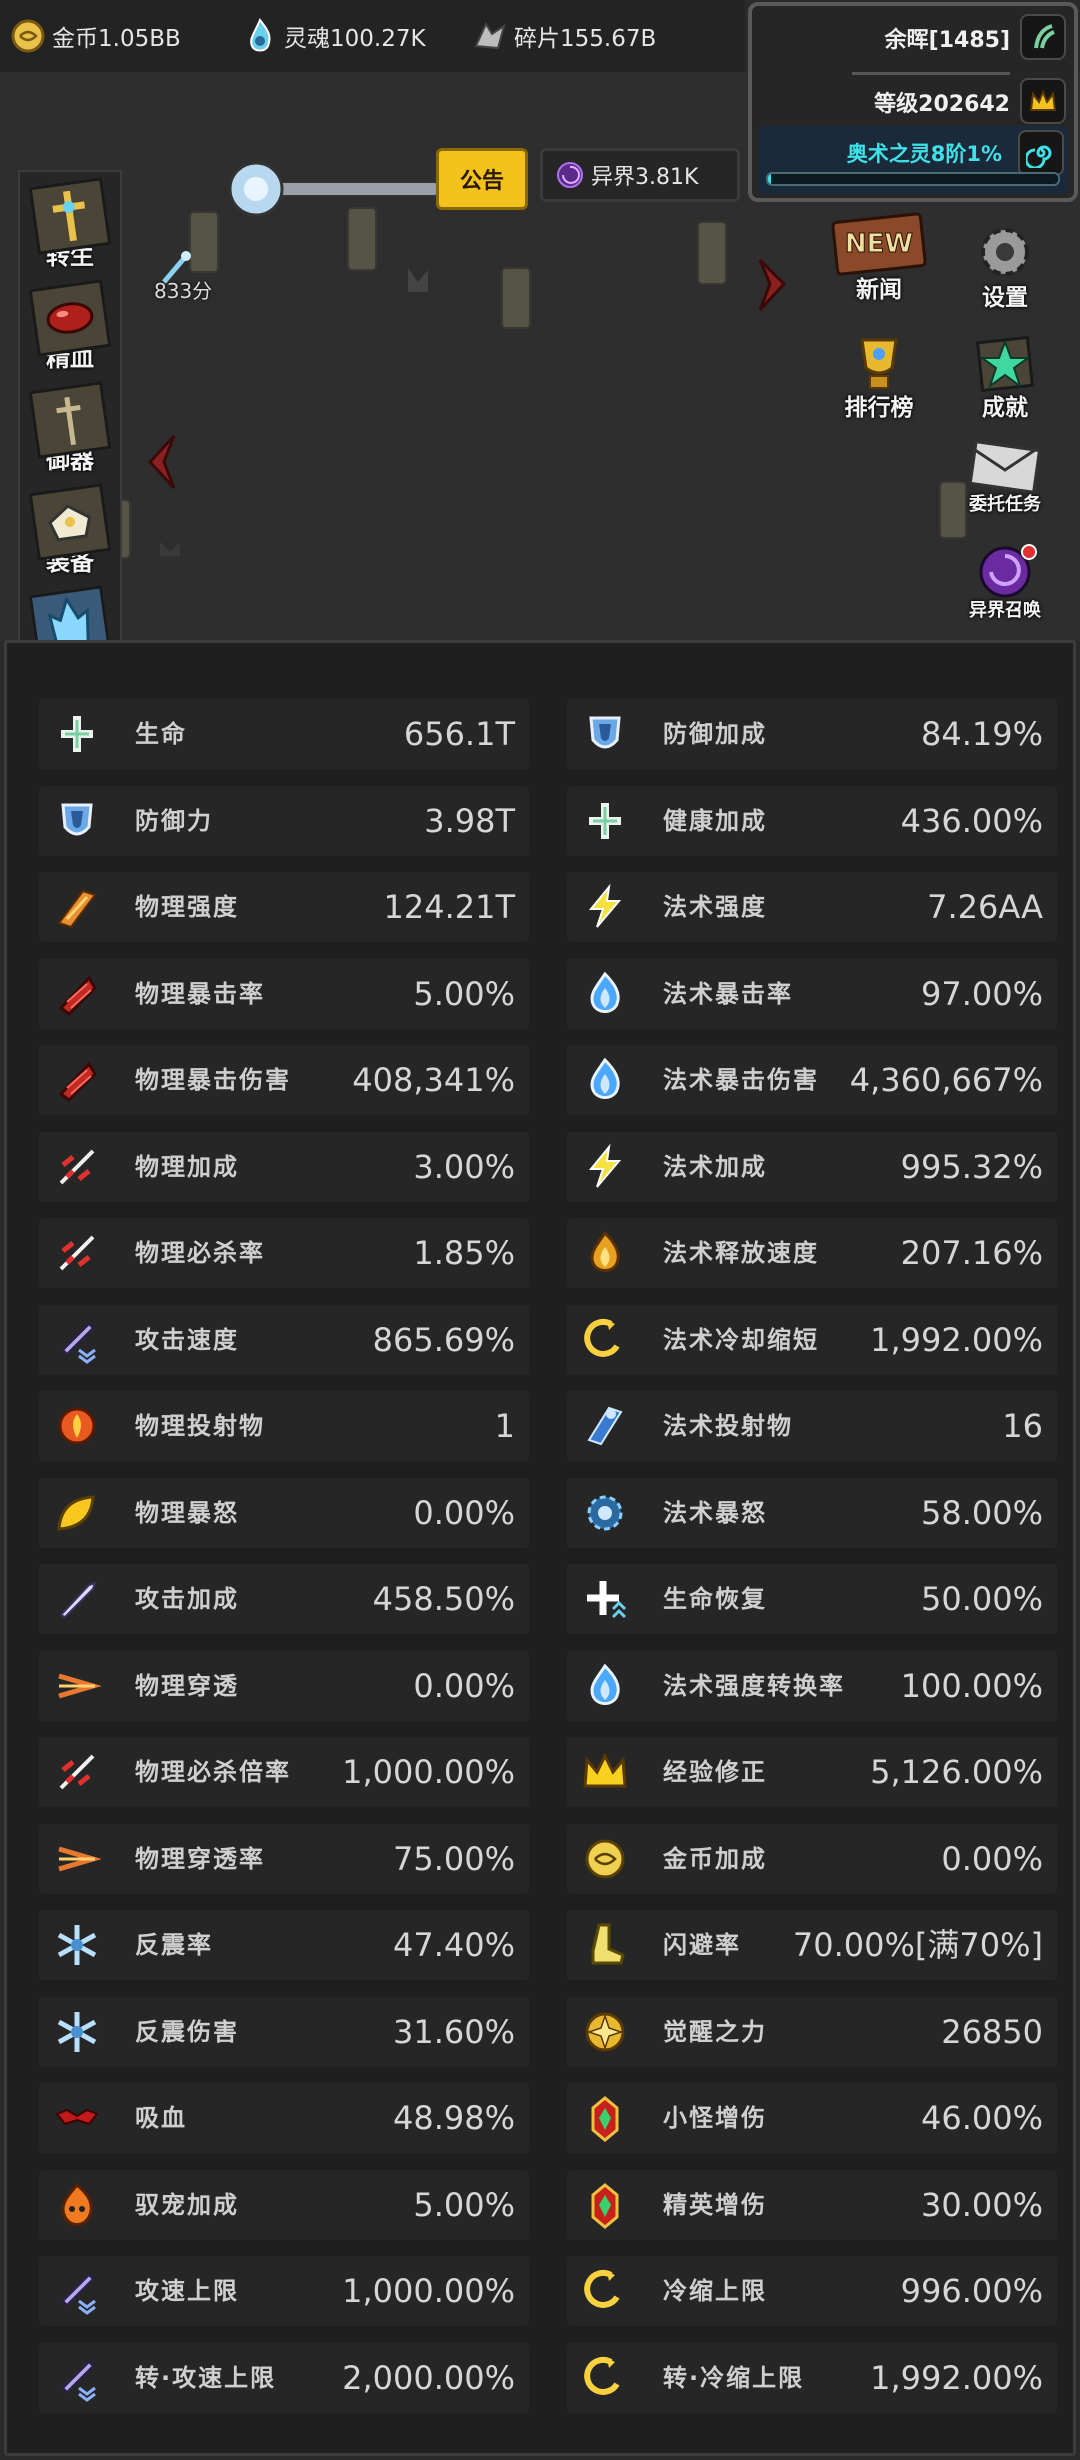  What do you see at coordinates (284, 1166) in the screenshot?
I see `stat-row: 物理加成 3.00%` at bounding box center [284, 1166].